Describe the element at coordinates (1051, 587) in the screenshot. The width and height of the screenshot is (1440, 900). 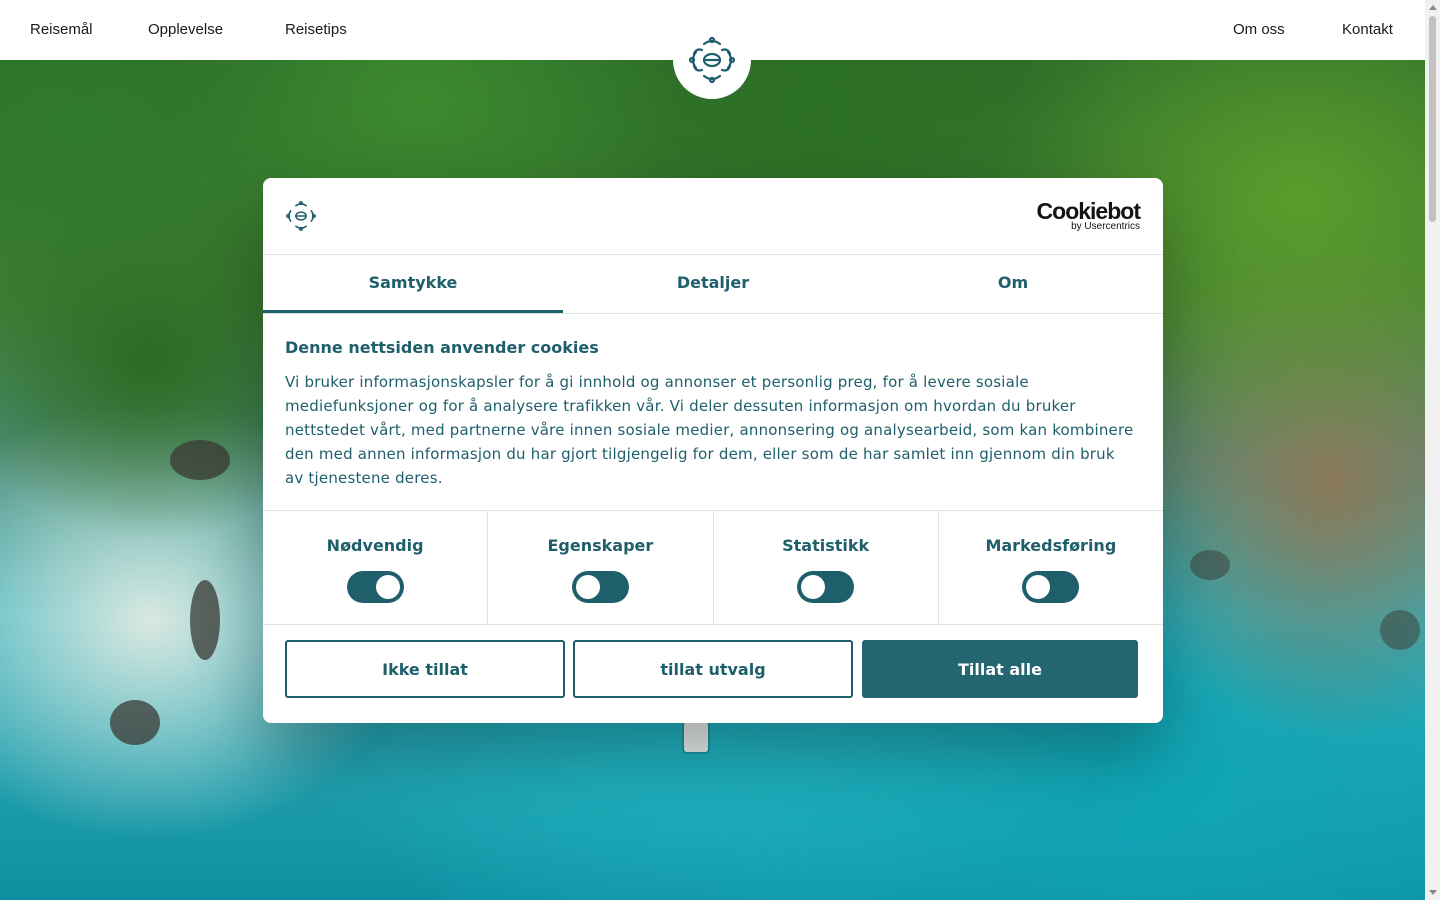
I see `toggle-markedsforing` at that location.